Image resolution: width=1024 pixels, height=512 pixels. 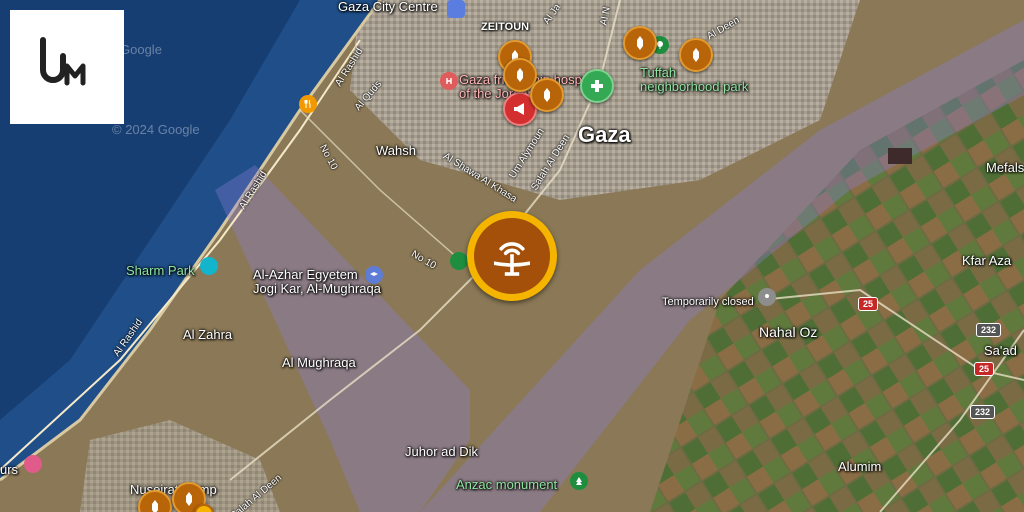 I want to click on place-pin-icon, so click(x=767, y=297).